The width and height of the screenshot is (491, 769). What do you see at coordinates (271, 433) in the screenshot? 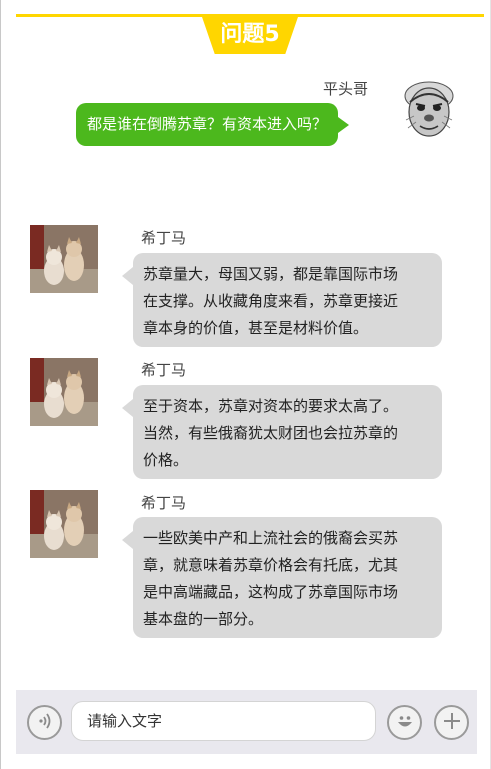
I see `message-line: 当然，有些俄裔犹太财团也会拉苏章的` at bounding box center [271, 433].